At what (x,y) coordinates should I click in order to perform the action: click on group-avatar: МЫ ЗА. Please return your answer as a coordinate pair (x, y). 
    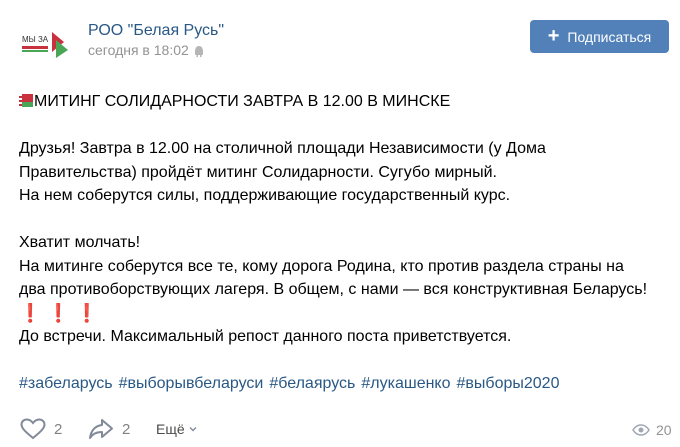
    Looking at the image, I should click on (45, 43).